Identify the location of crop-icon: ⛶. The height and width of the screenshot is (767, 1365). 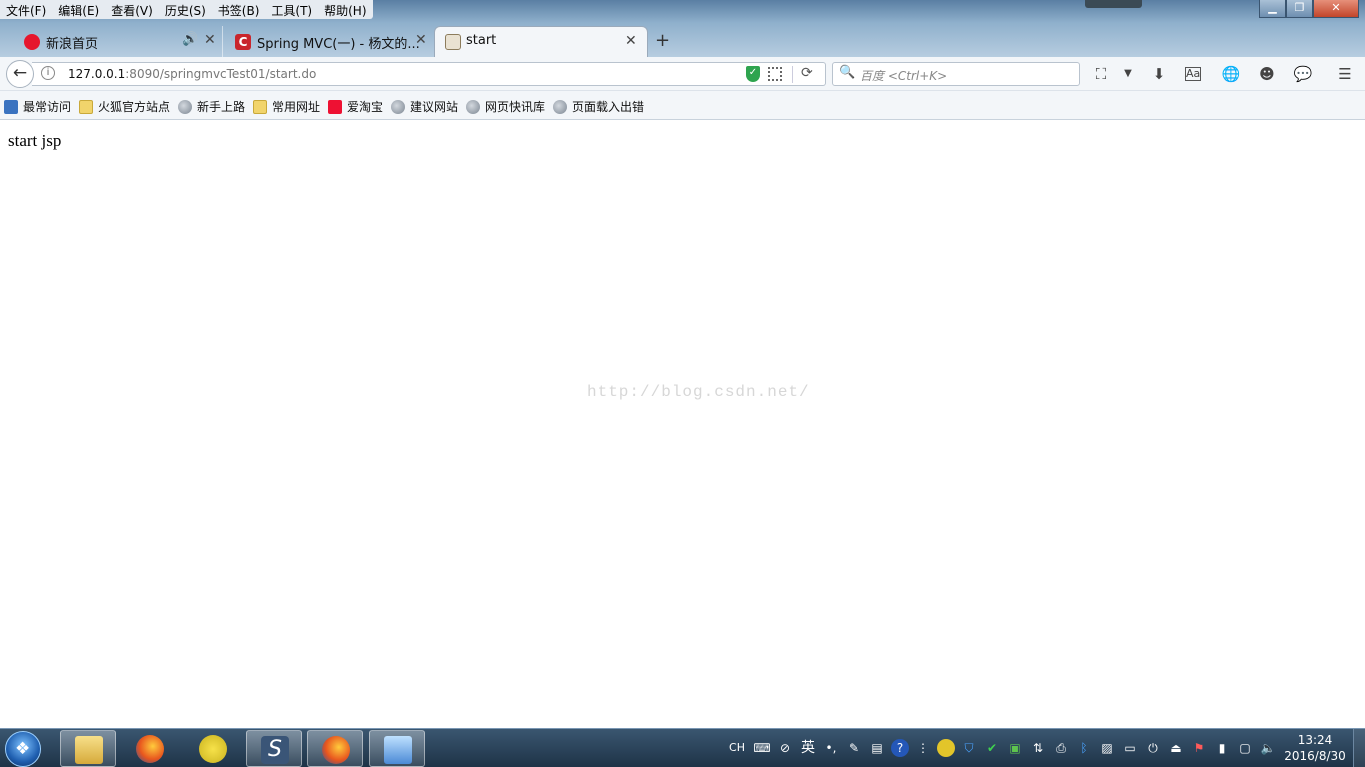
(1101, 74).